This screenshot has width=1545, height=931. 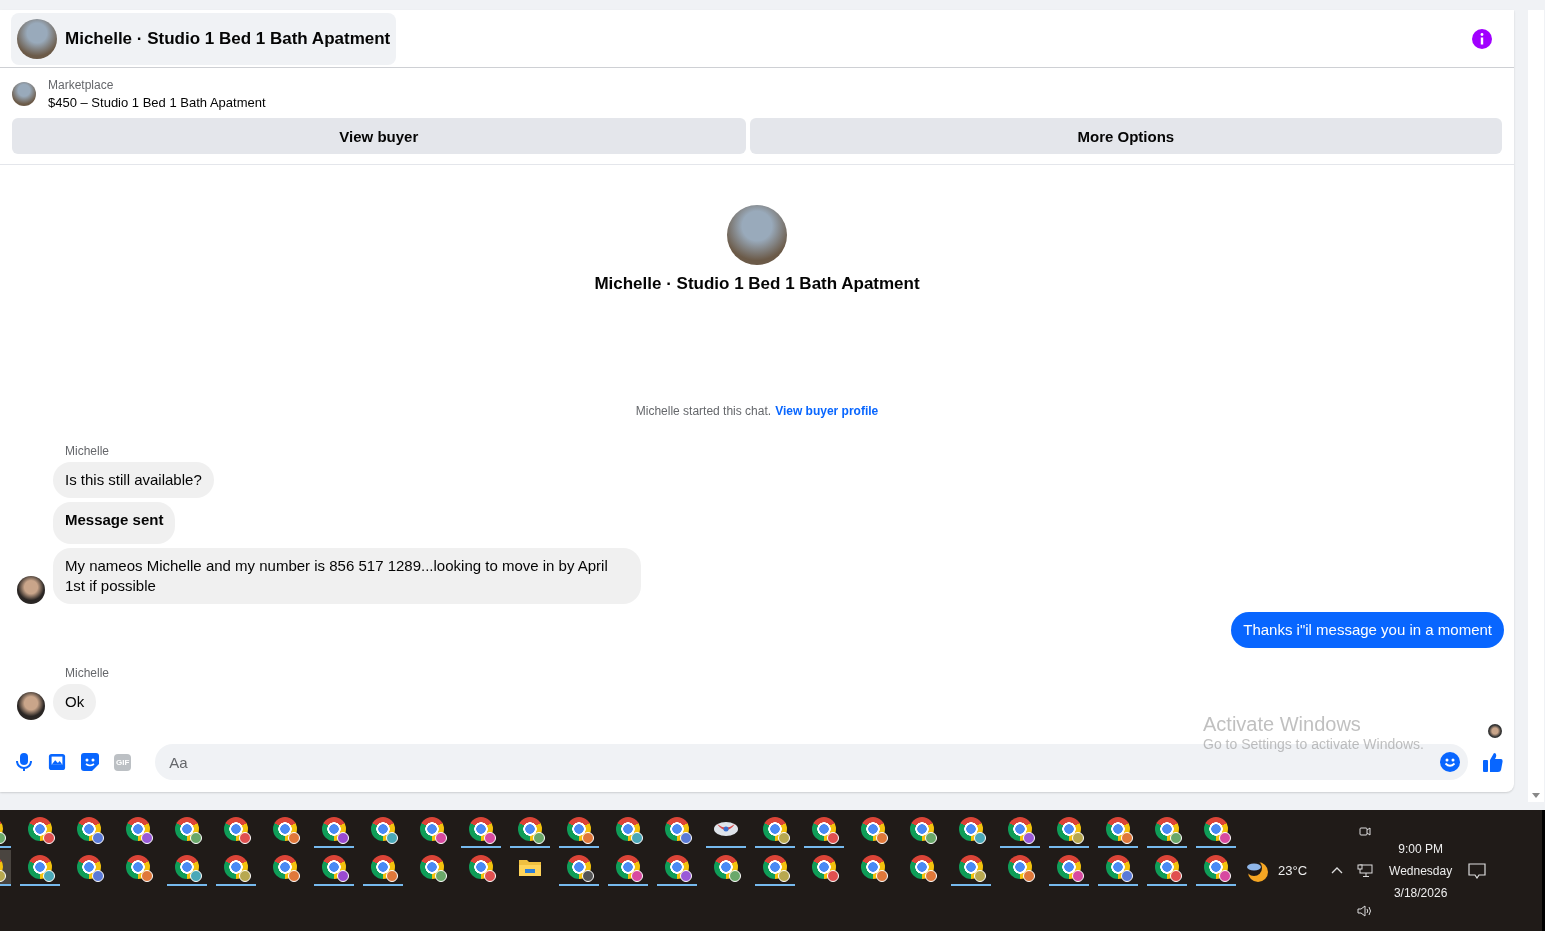 What do you see at coordinates (1282, 724) in the screenshot?
I see `activation-notice-title: Activate Windows` at bounding box center [1282, 724].